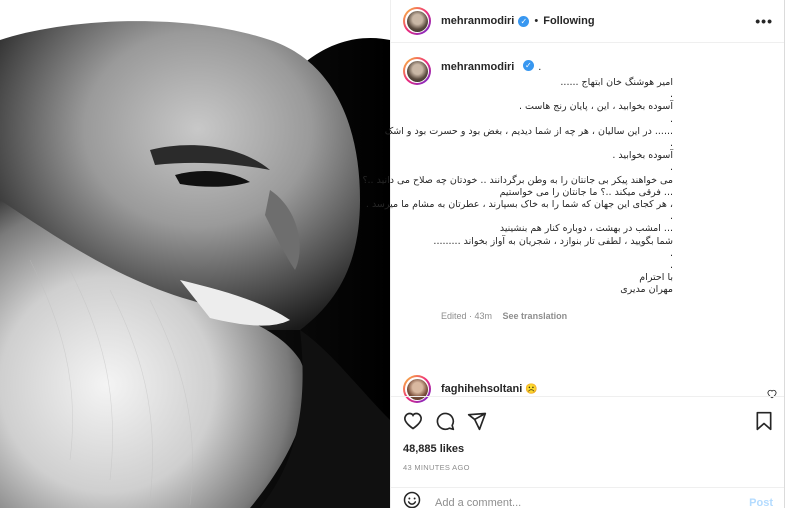 This screenshot has height=508, width=785. I want to click on caption-line: با احترام, so click(656, 278).